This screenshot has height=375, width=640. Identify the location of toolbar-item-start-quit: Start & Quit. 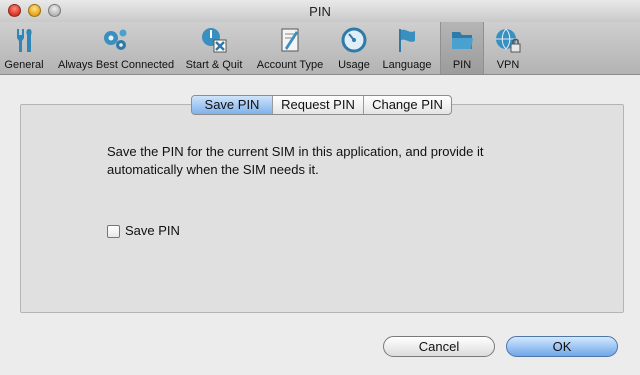
(214, 48).